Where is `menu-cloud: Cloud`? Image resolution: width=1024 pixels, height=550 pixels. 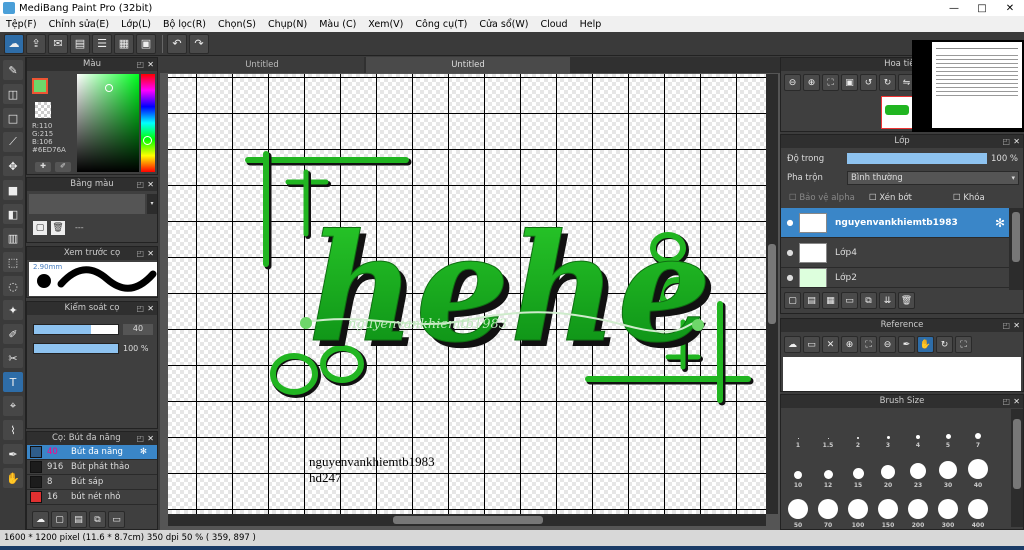 menu-cloud: Cloud is located at coordinates (553, 24).